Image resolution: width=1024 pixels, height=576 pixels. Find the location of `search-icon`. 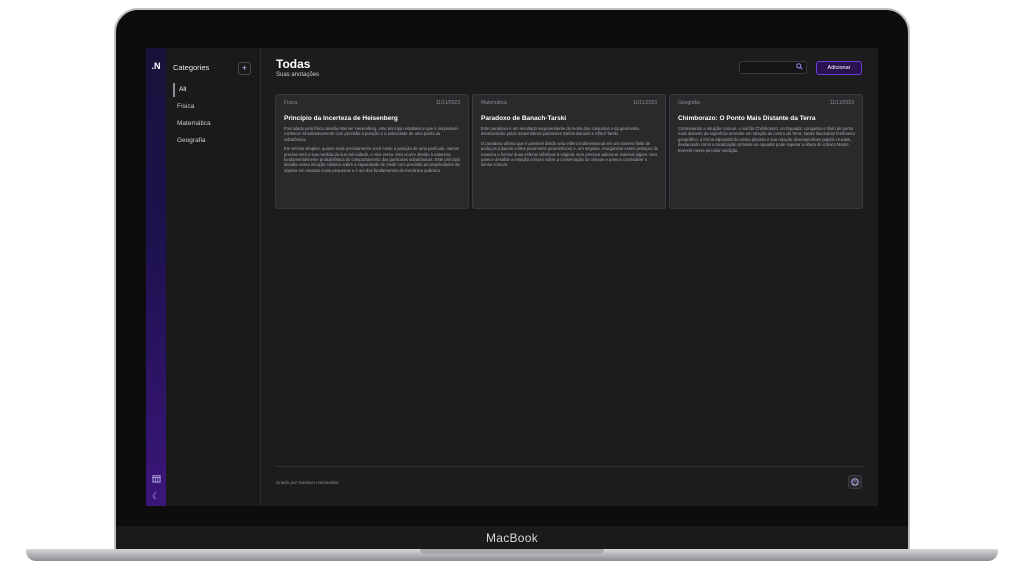

search-icon is located at coordinates (799, 67).